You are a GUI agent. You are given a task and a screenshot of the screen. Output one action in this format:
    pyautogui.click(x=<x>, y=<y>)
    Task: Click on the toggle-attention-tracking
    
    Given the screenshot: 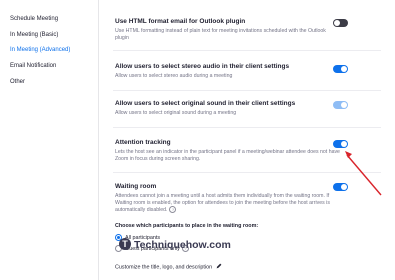 What is the action you would take?
    pyautogui.click(x=340, y=144)
    